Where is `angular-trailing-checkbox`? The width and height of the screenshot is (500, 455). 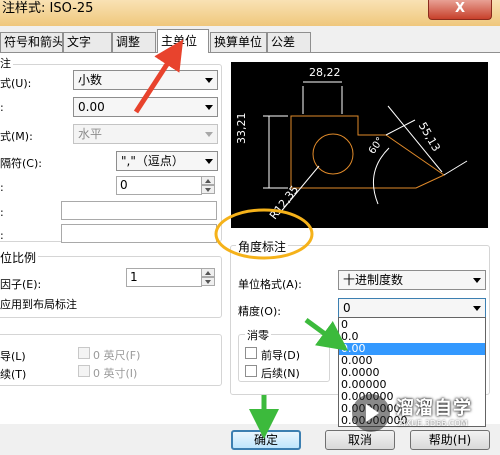 angular-trailing-checkbox is located at coordinates (251, 371).